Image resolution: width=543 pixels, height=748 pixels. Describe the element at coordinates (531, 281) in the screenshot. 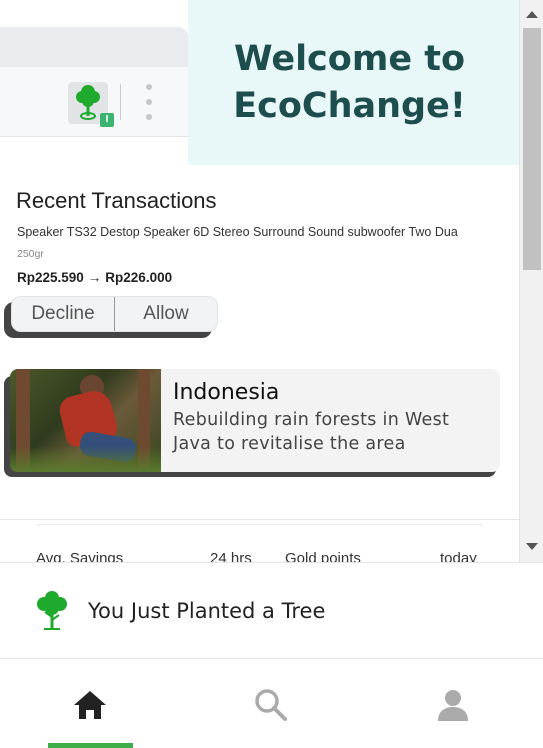

I see `vertical-scrollbar` at that location.